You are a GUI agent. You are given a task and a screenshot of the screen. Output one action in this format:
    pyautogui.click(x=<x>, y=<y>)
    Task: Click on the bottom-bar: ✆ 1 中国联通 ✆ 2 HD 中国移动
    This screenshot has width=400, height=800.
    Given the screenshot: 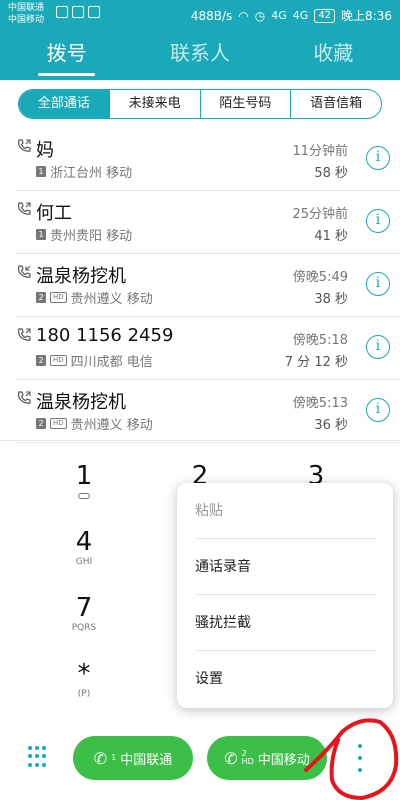 What is the action you would take?
    pyautogui.click(x=200, y=766)
    